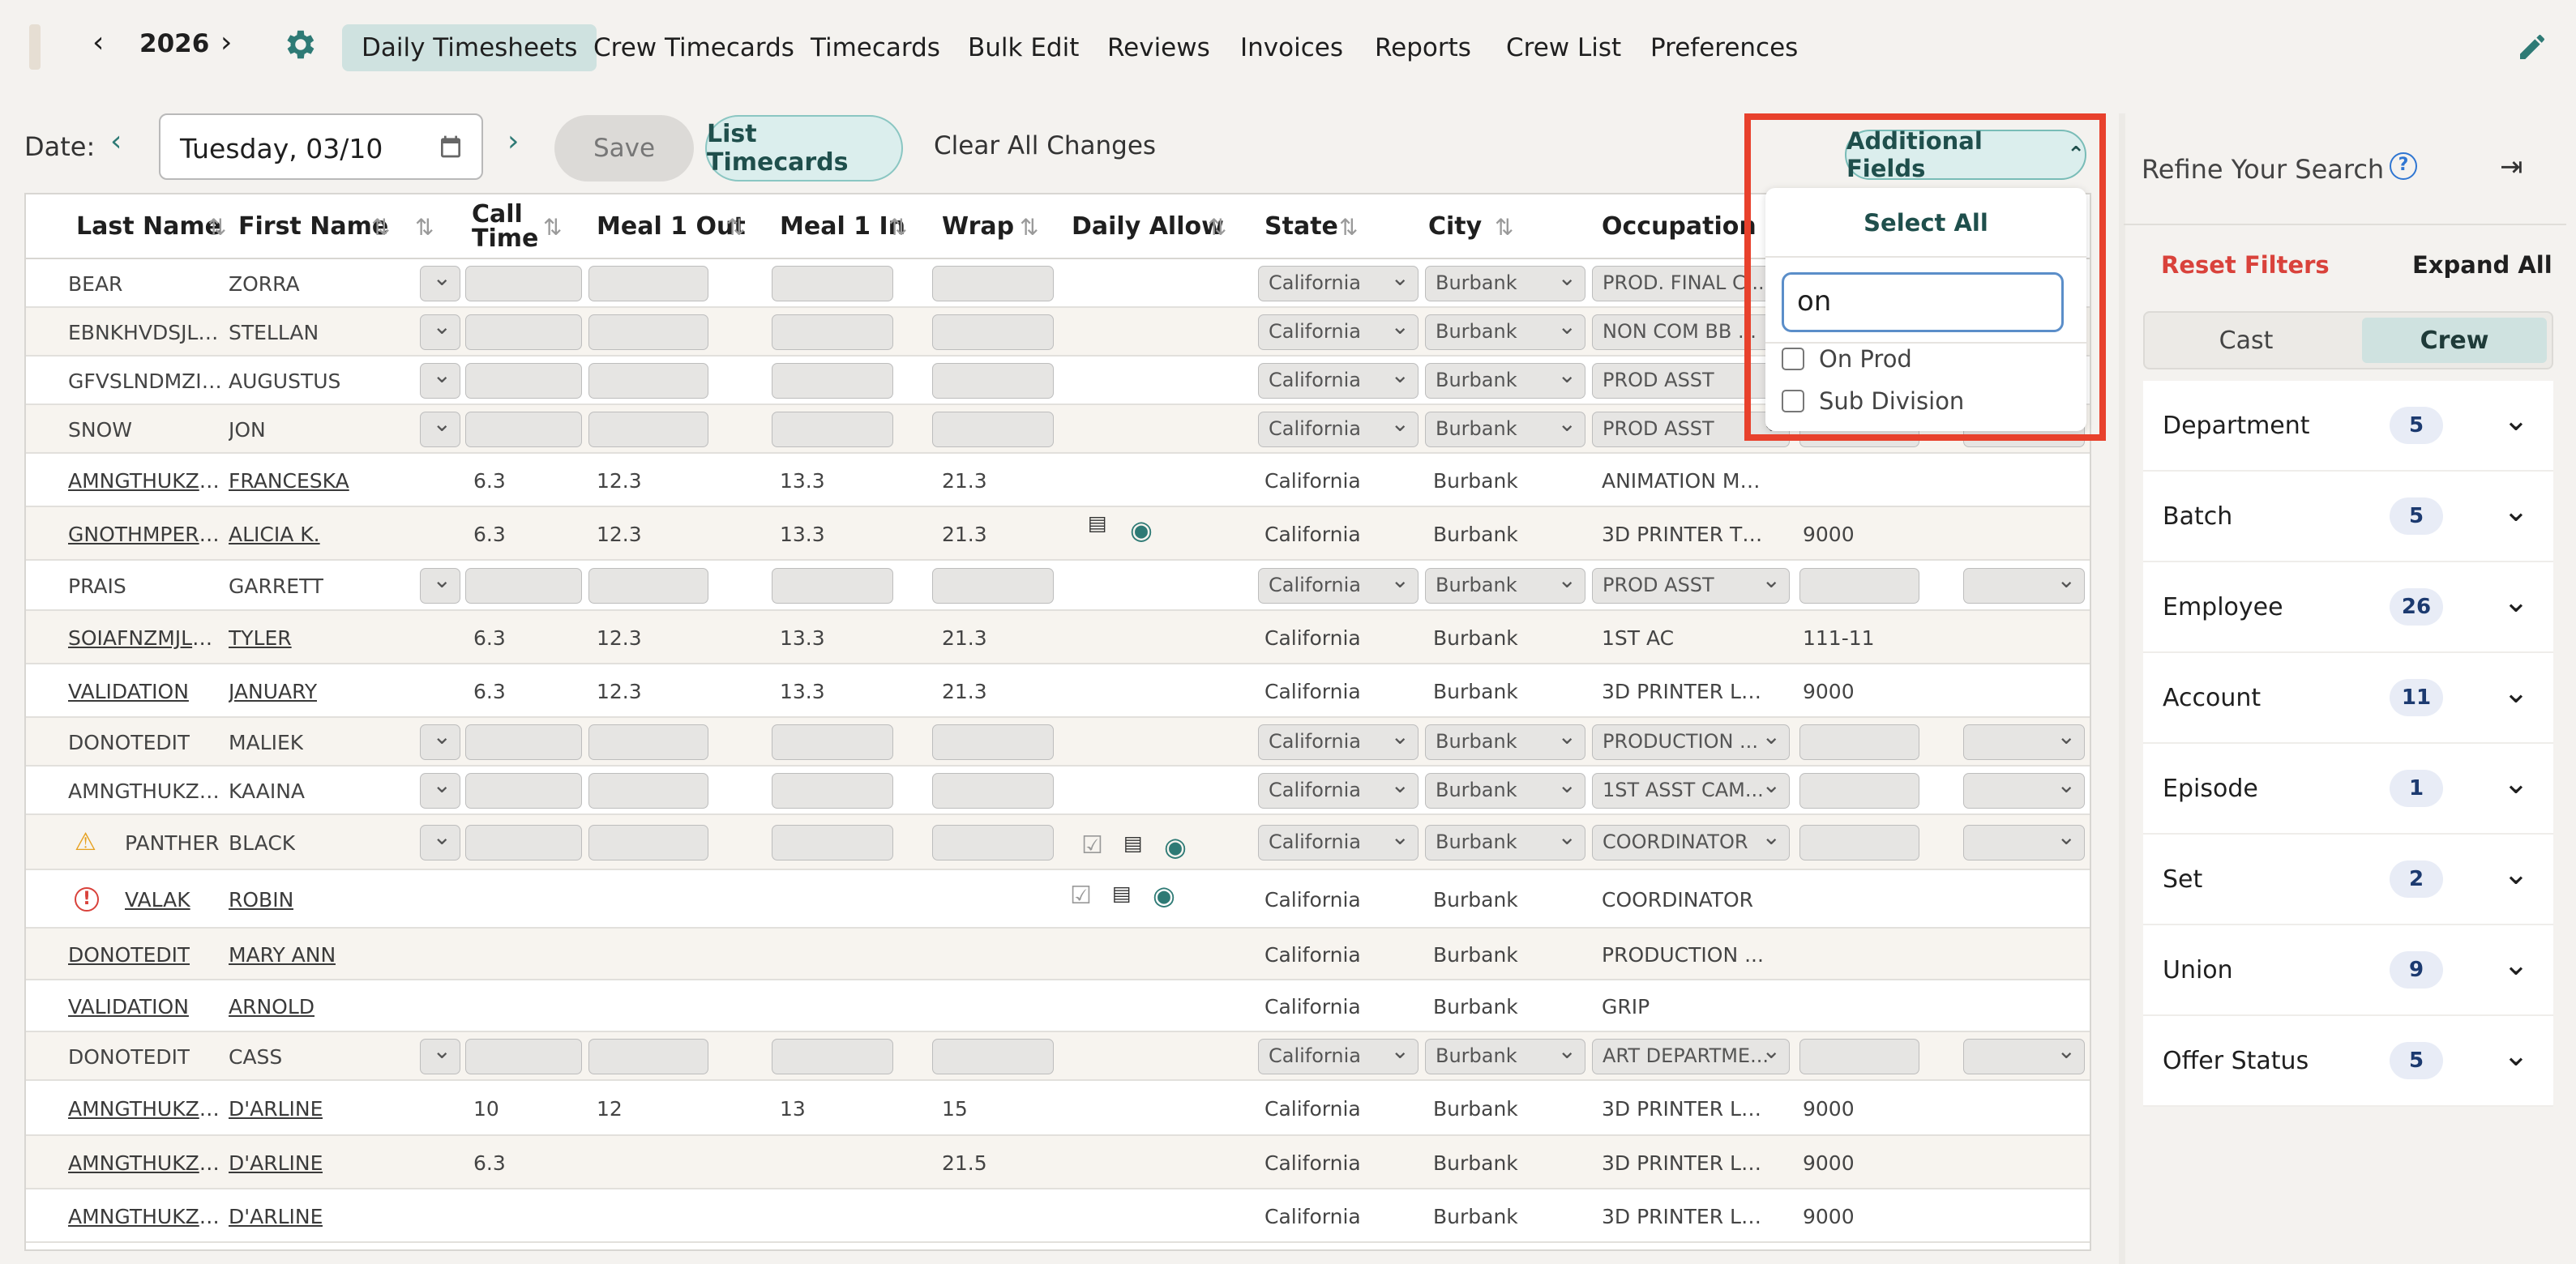  Describe the element at coordinates (129, 955) in the screenshot. I see `cell-last-name: DONOTEDIT` at that location.